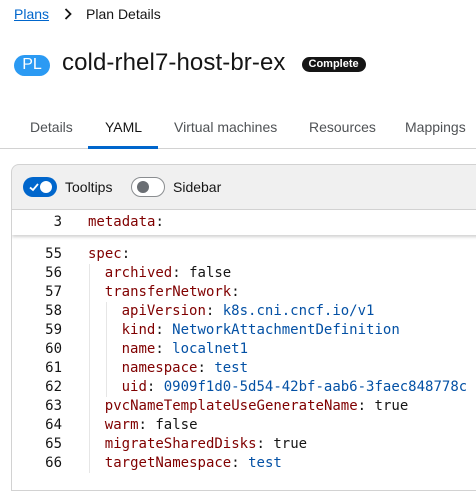 The image size is (476, 491). Describe the element at coordinates (53, 311) in the screenshot. I see `line-number: 58` at that location.